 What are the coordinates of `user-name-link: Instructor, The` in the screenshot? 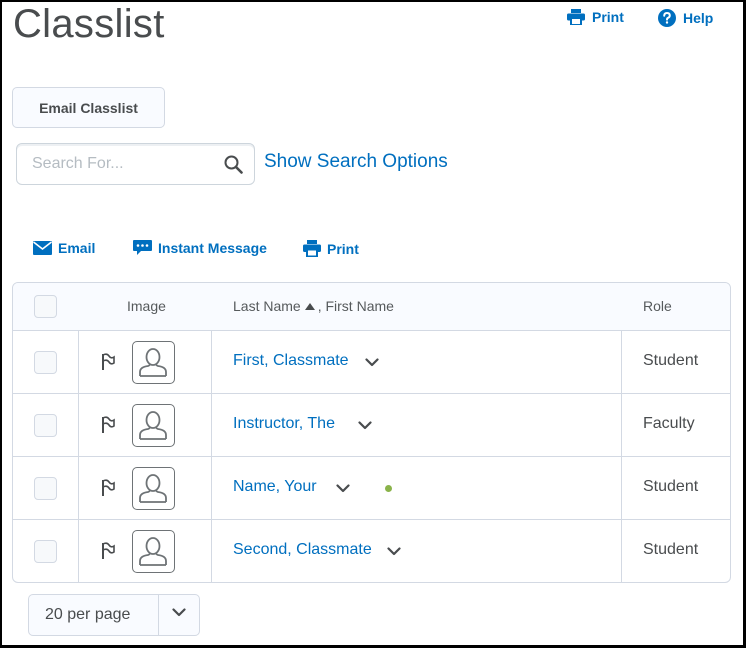 It's located at (284, 424).